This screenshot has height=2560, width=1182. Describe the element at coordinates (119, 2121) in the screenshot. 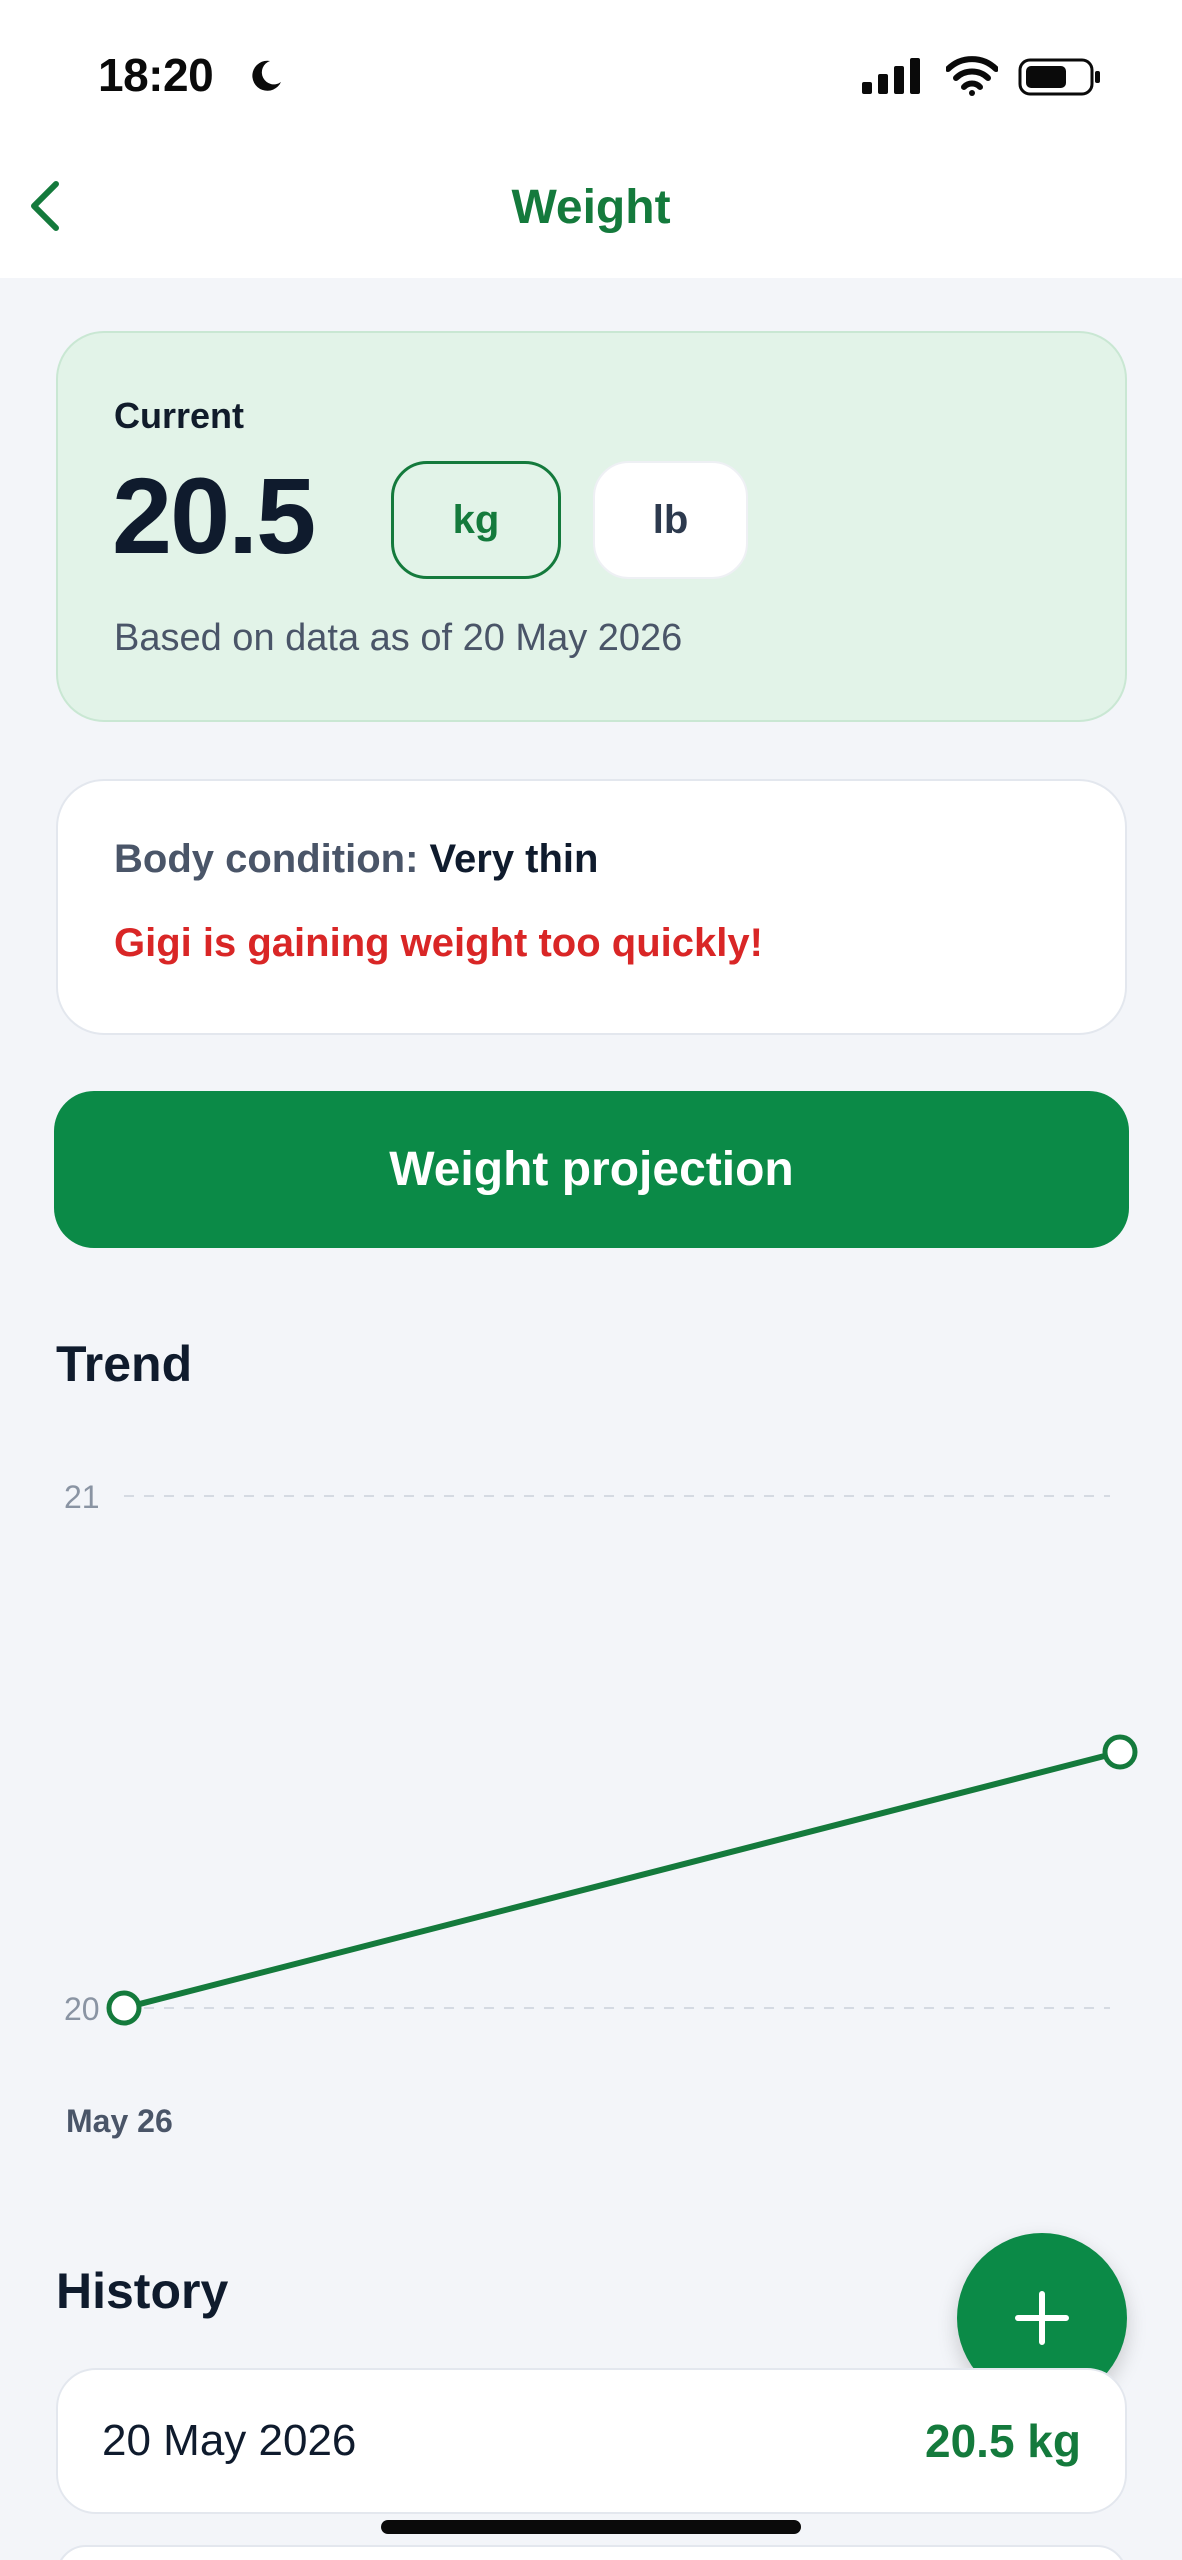

I see `x-tick-label: May 26` at that location.